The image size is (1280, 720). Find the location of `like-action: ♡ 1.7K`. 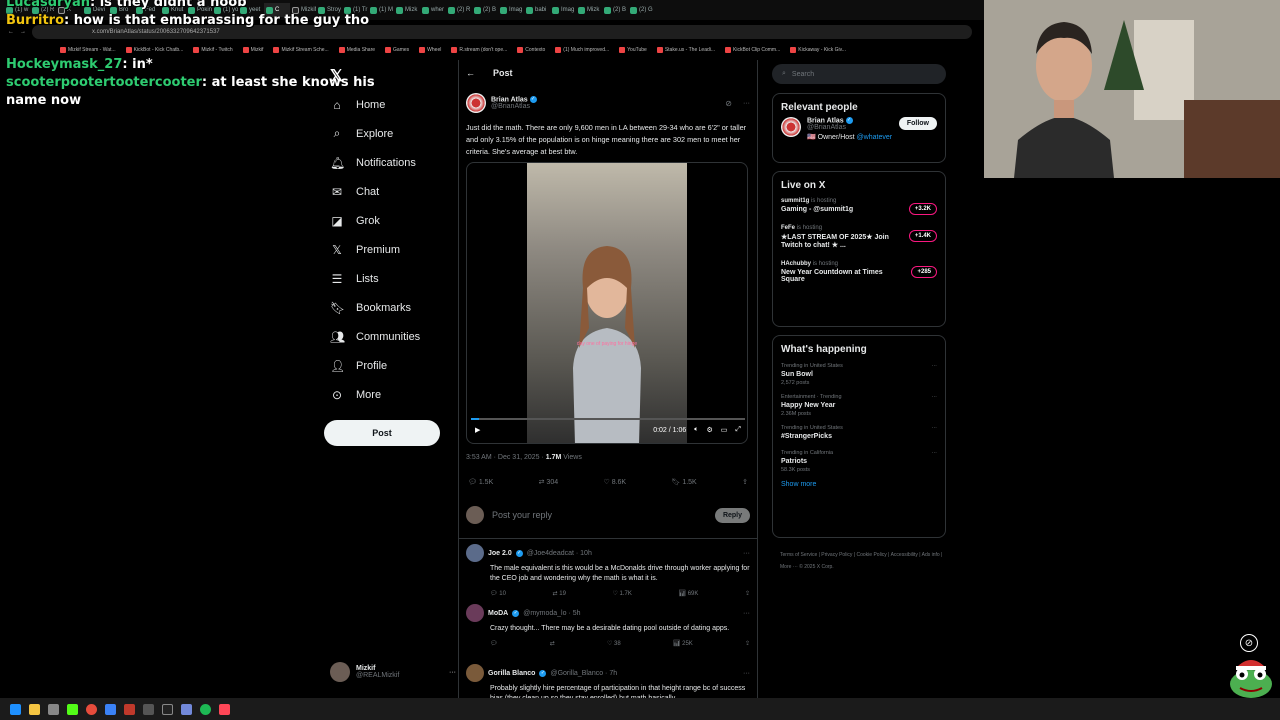

like-action: ♡ 1.7K is located at coordinates (621, 593).